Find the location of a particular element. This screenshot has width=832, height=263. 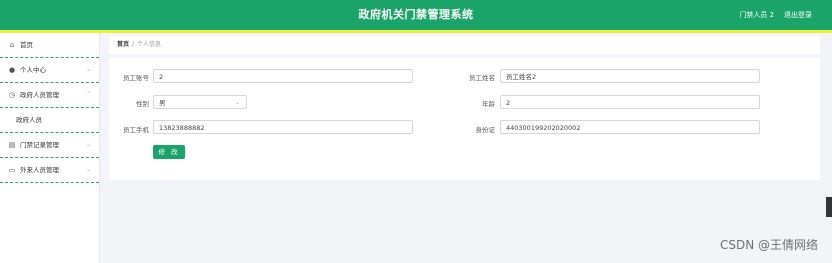

sidebar-item-label: 政府人员管理 is located at coordinates (39, 95).